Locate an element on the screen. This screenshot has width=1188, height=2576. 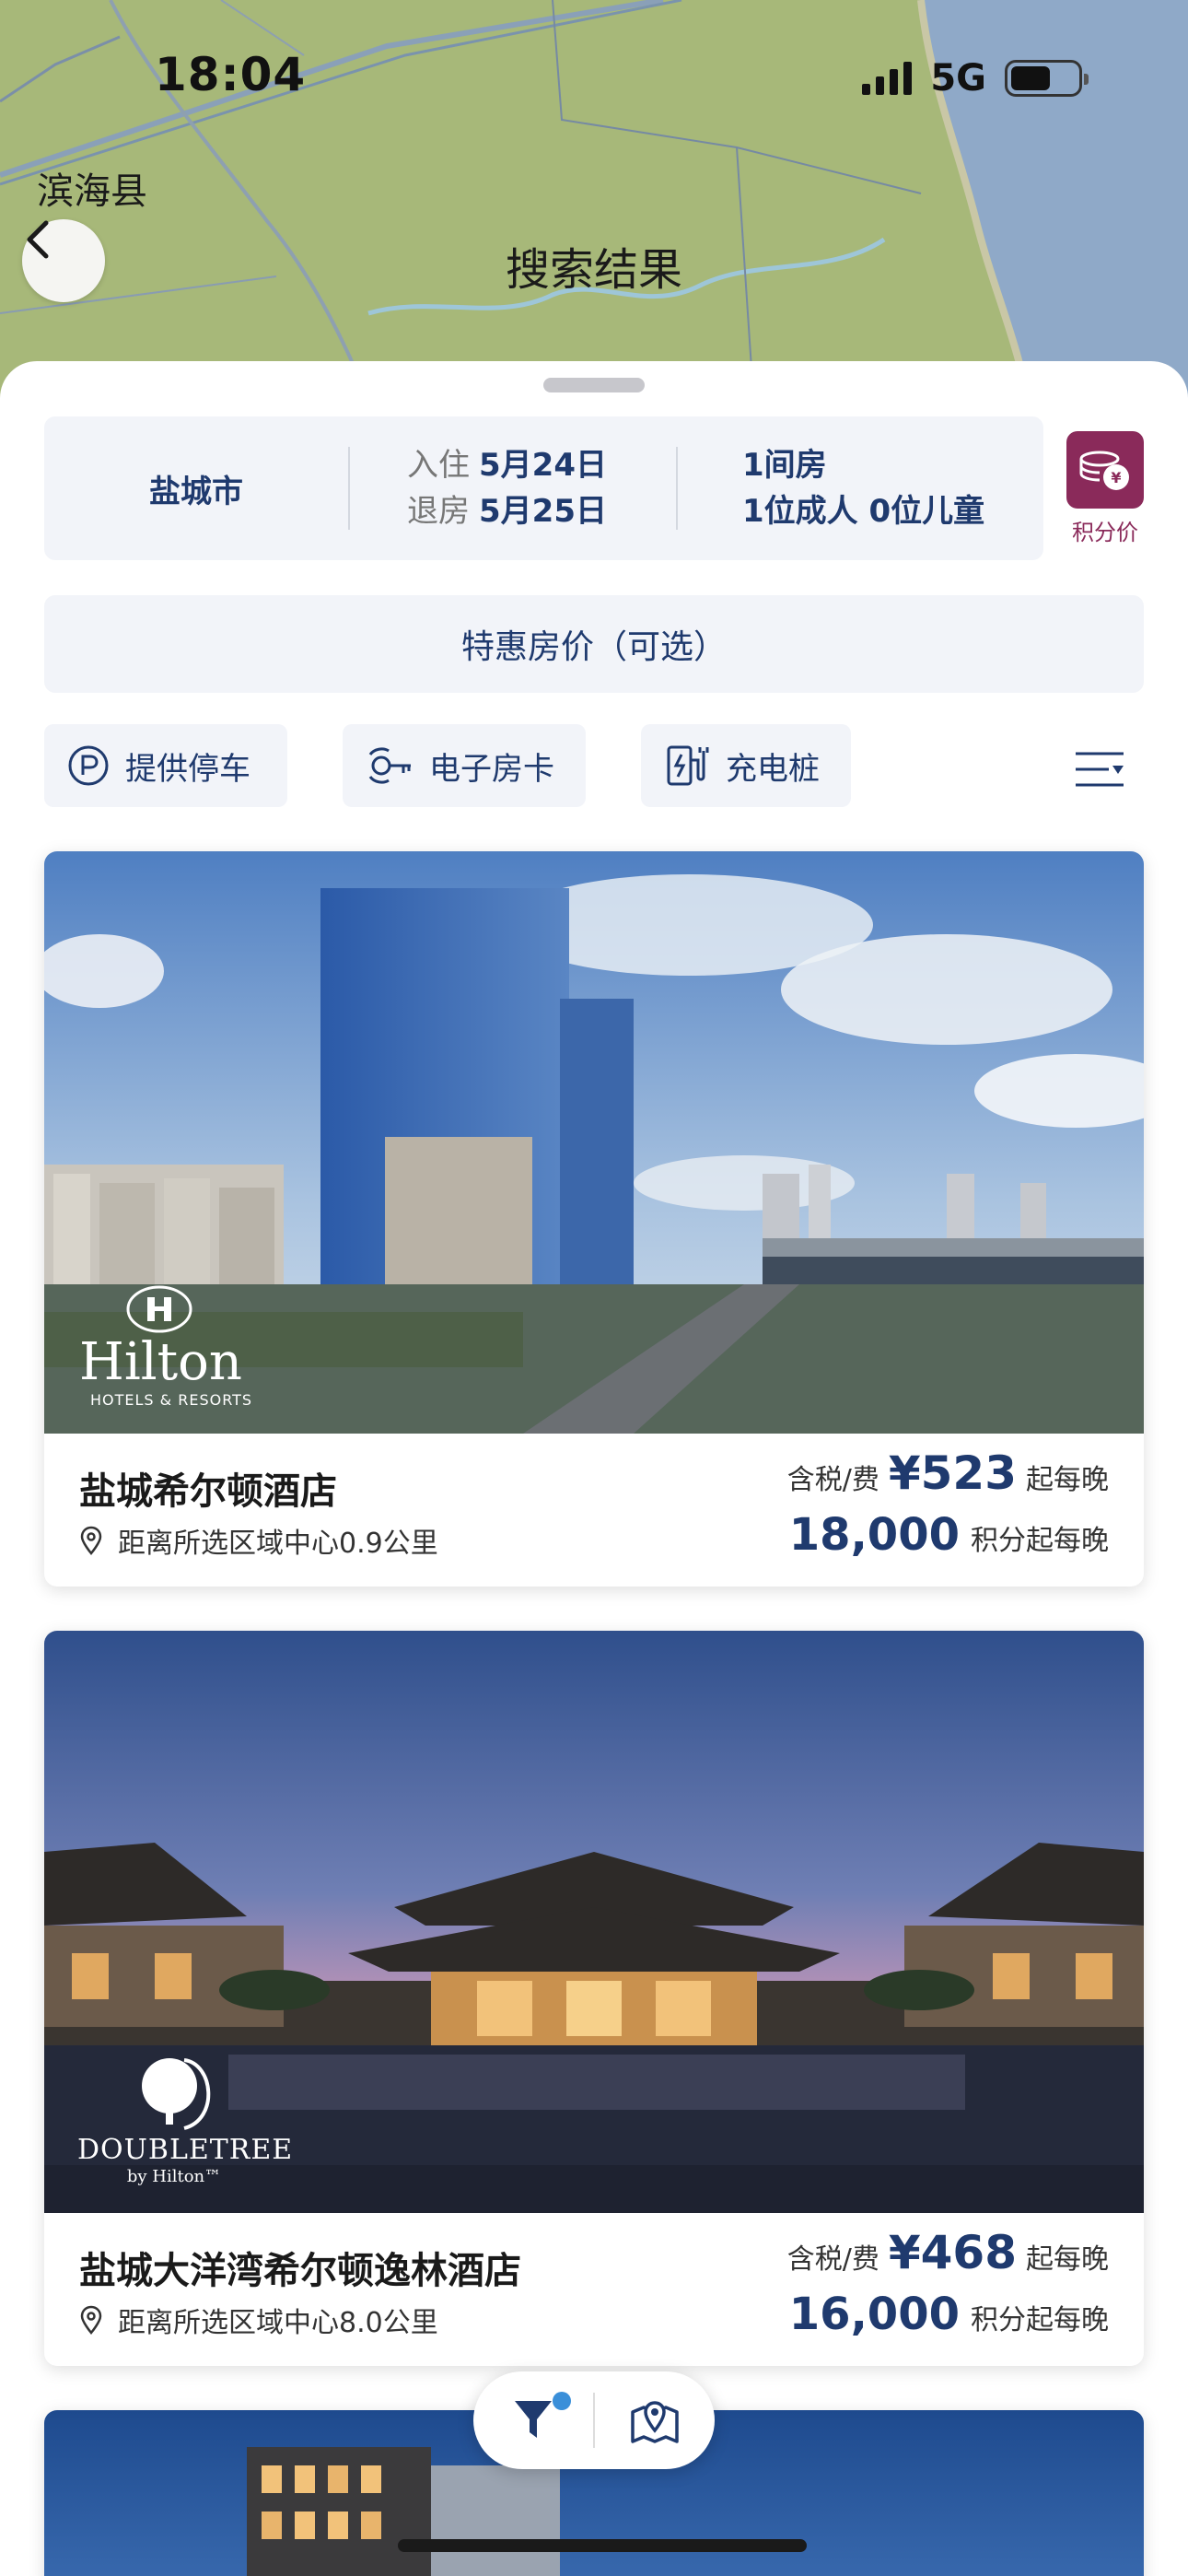
search-city: 盐城市 is located at coordinates (196, 488).